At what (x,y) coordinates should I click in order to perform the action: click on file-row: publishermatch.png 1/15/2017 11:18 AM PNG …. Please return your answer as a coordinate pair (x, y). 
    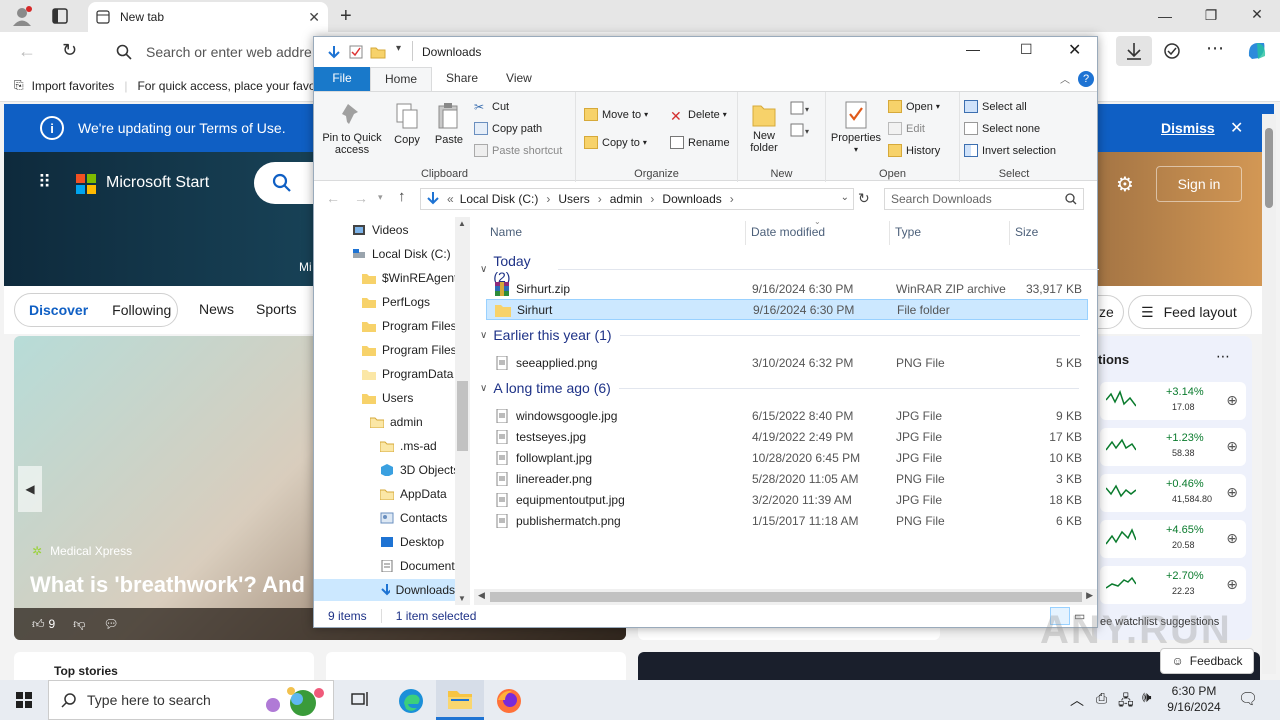
    Looking at the image, I should click on (787, 520).